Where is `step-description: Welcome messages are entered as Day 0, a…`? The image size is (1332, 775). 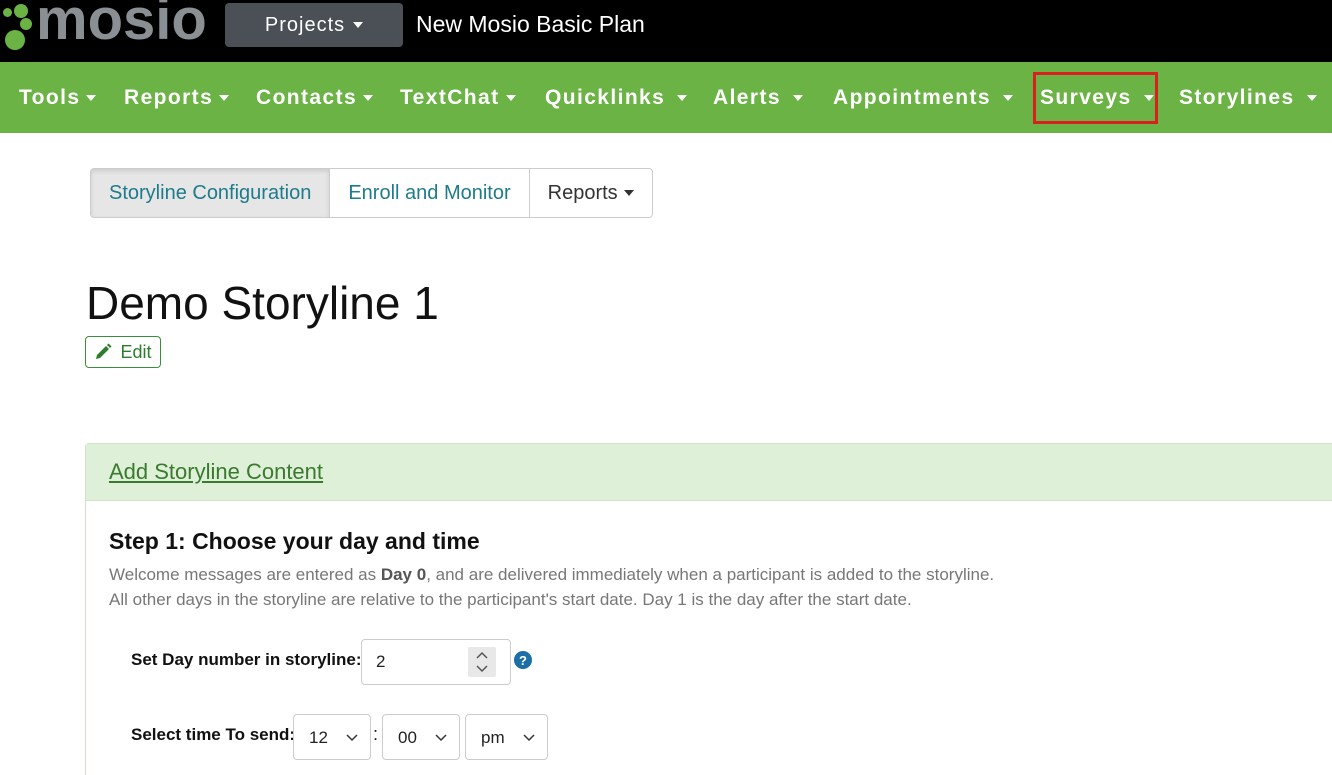
step-description: Welcome messages are entered as Day 0, a… is located at coordinates (551, 587).